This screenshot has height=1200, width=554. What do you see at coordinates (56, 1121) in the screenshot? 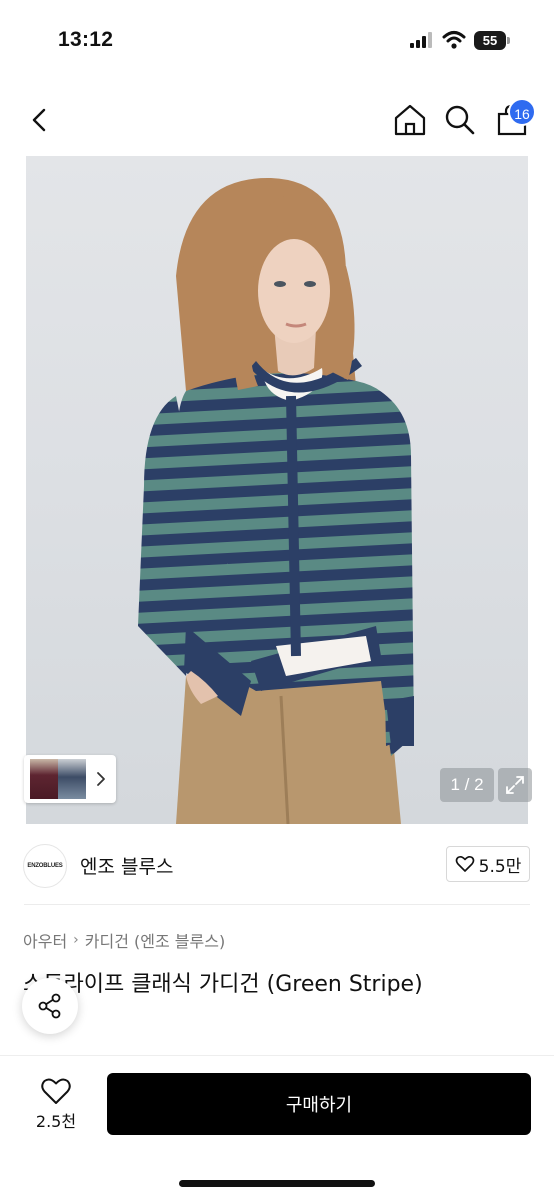
I see `wishlist-count: 2.5천` at bounding box center [56, 1121].